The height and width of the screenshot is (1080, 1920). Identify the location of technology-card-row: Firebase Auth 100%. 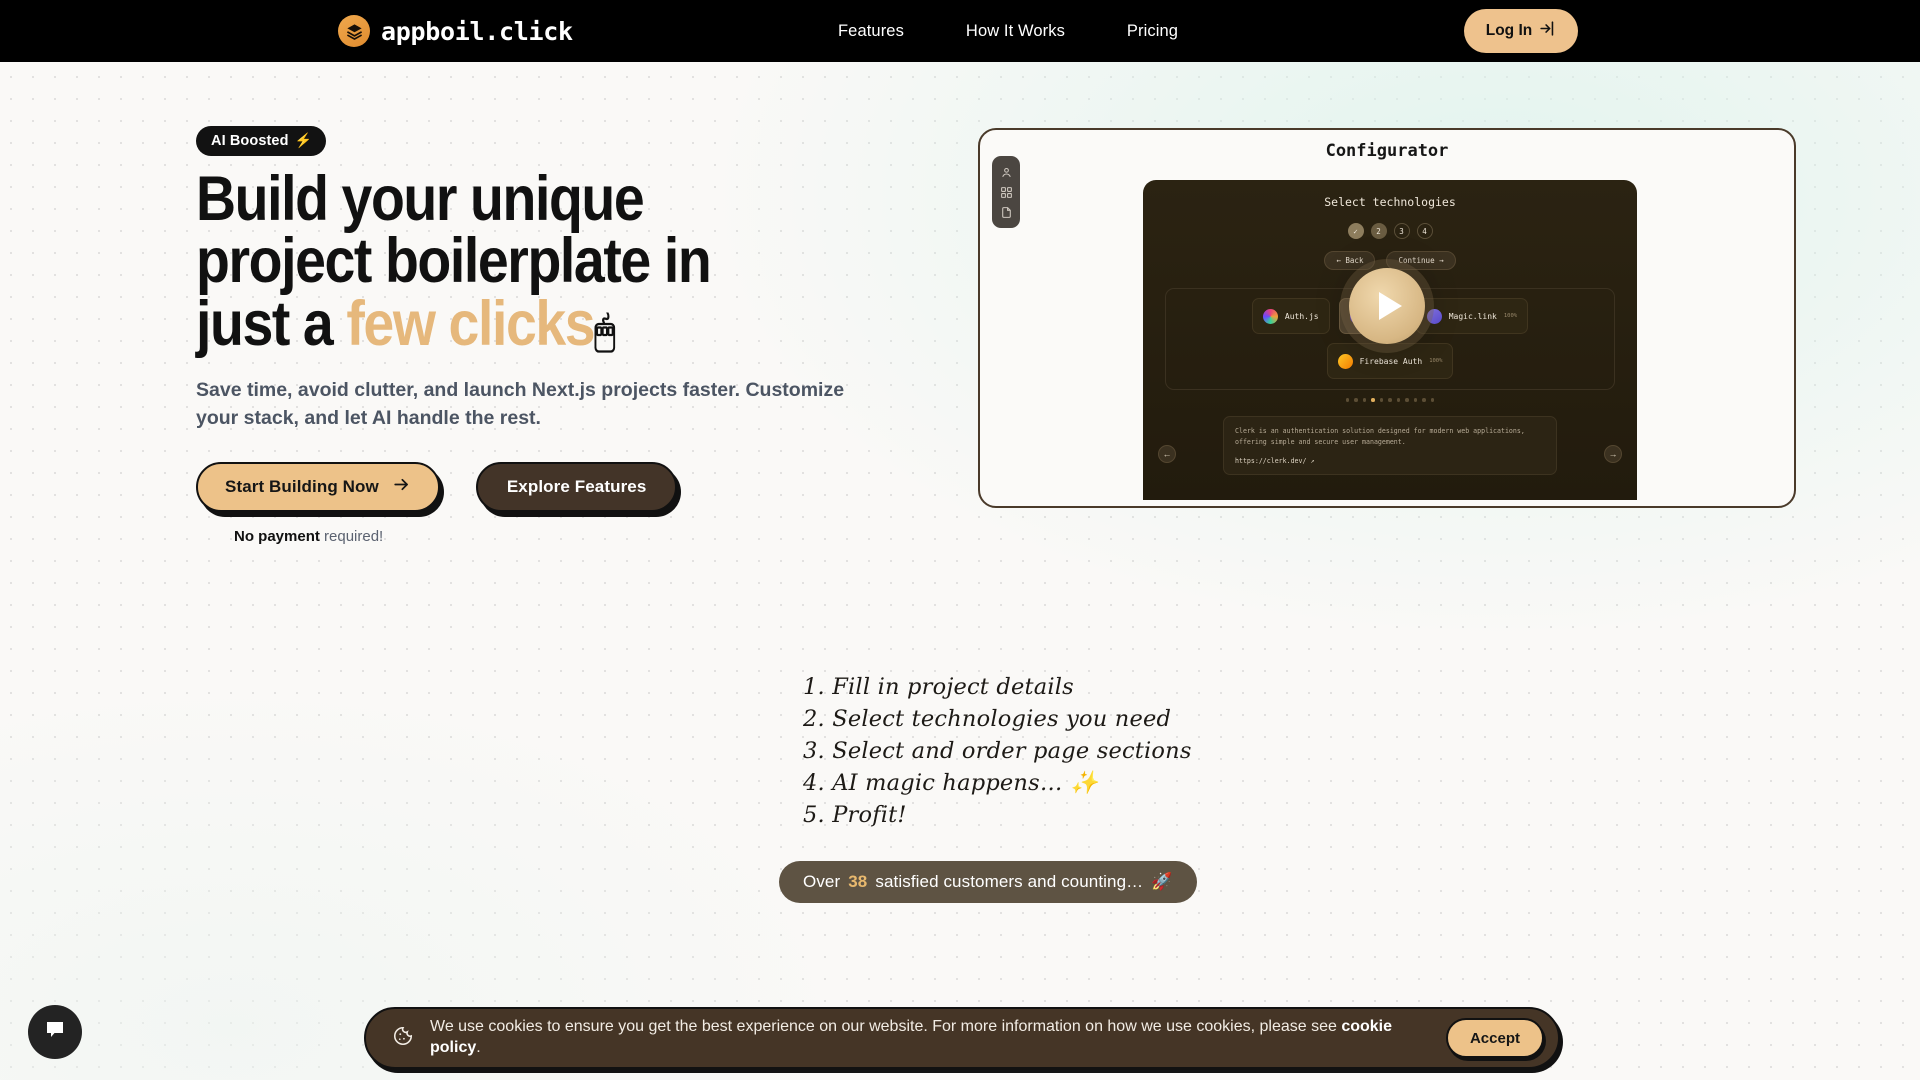
(1390, 361).